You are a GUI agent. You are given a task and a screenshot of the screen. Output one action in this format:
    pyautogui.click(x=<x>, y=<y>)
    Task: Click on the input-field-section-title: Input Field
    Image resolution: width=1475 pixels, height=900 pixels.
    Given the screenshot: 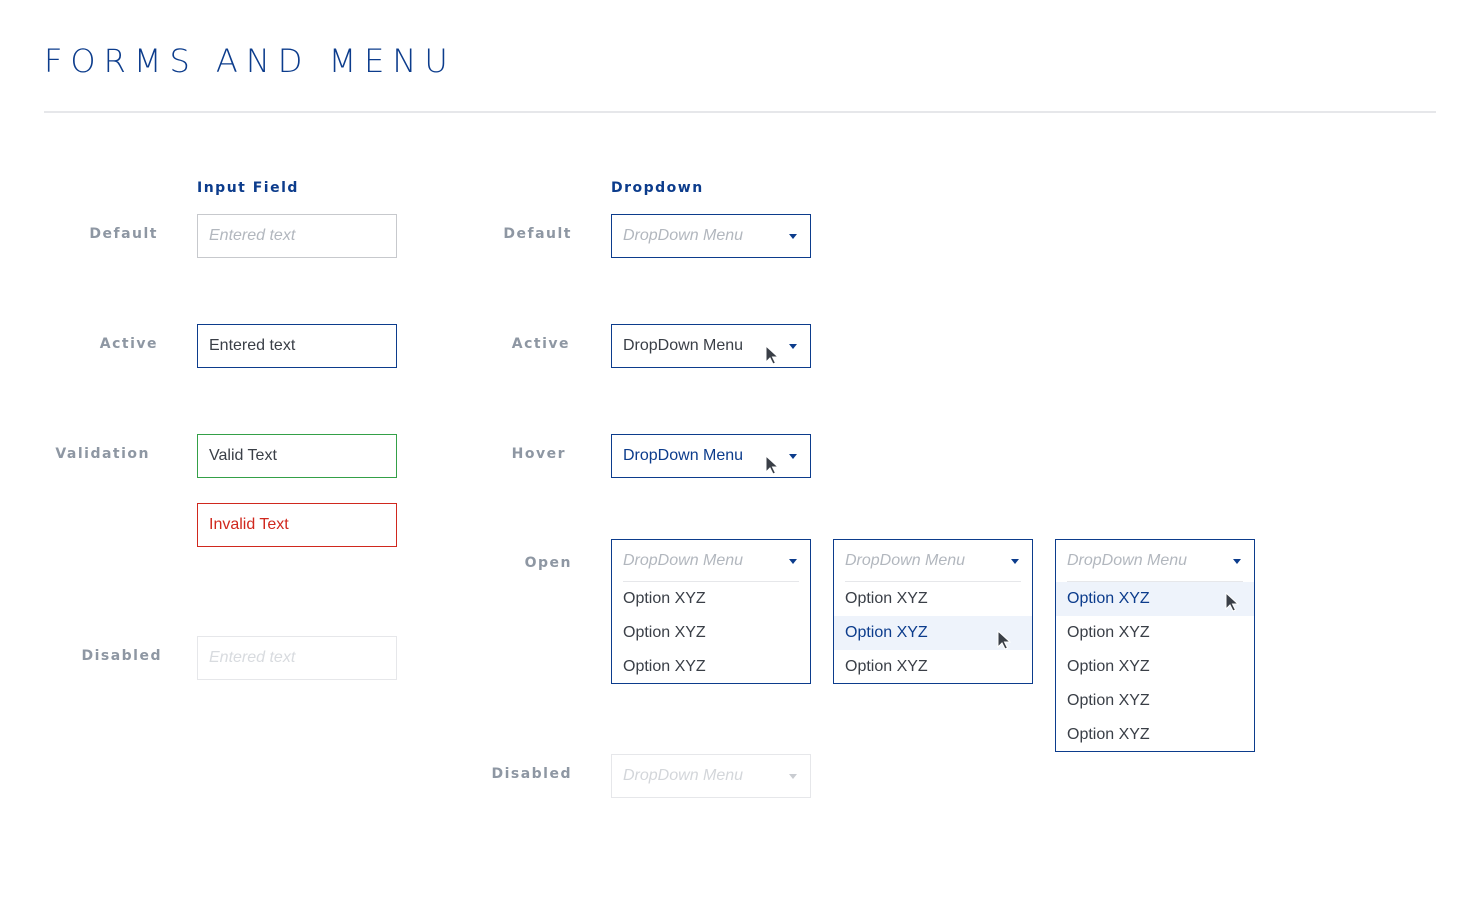 What is the action you would take?
    pyautogui.click(x=248, y=188)
    